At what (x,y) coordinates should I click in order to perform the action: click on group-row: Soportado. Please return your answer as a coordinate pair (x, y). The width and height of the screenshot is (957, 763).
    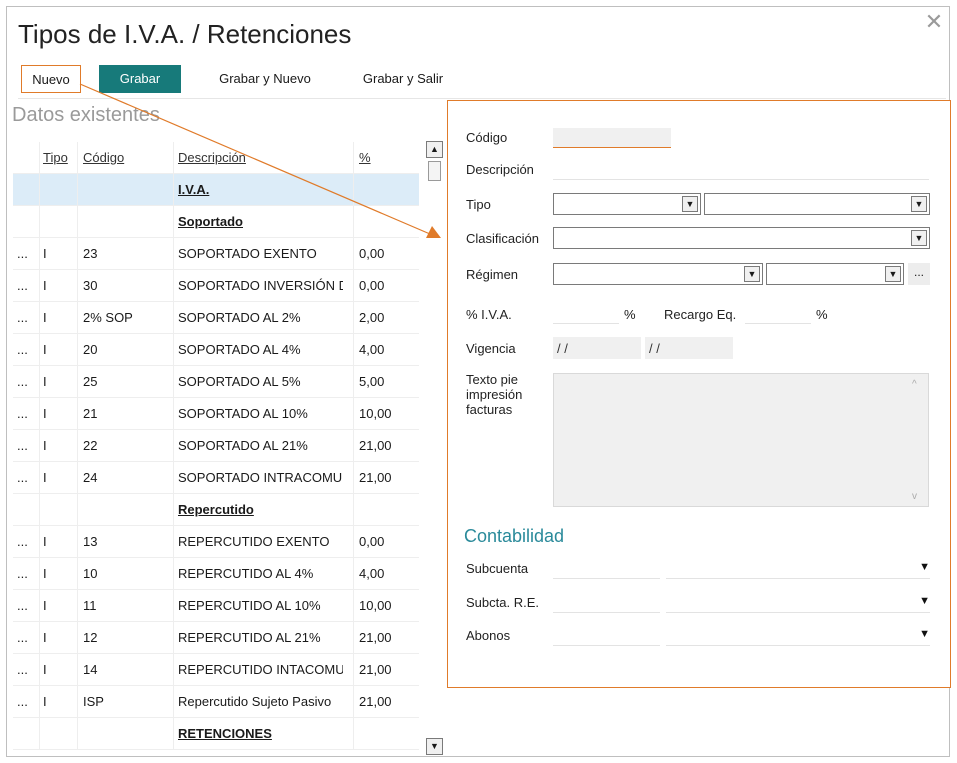
    Looking at the image, I should click on (216, 222).